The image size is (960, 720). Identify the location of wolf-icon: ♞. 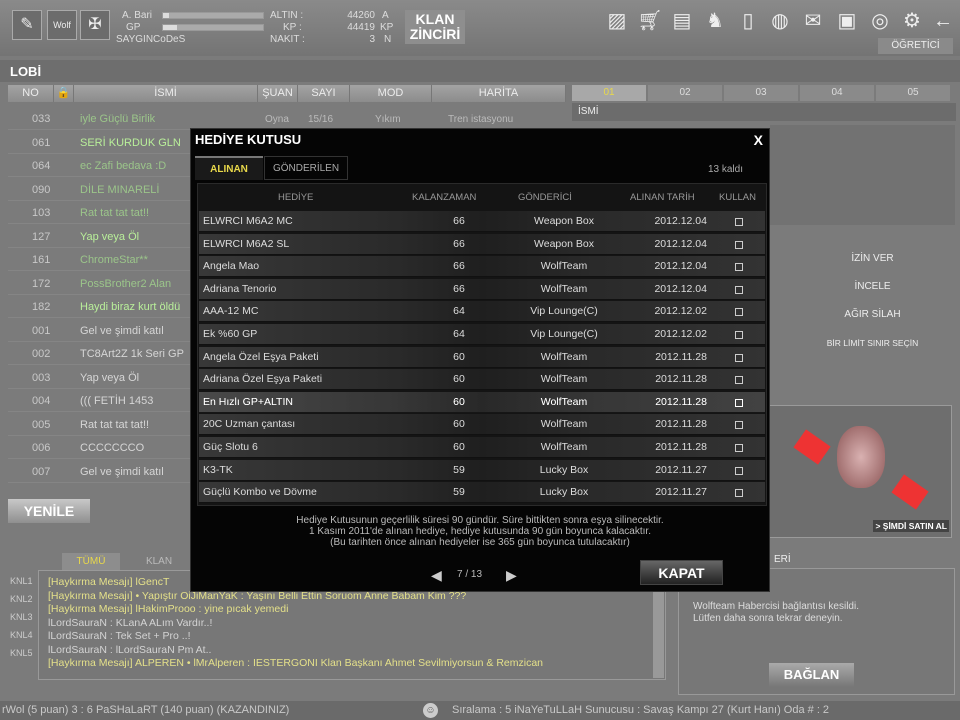
(715, 21).